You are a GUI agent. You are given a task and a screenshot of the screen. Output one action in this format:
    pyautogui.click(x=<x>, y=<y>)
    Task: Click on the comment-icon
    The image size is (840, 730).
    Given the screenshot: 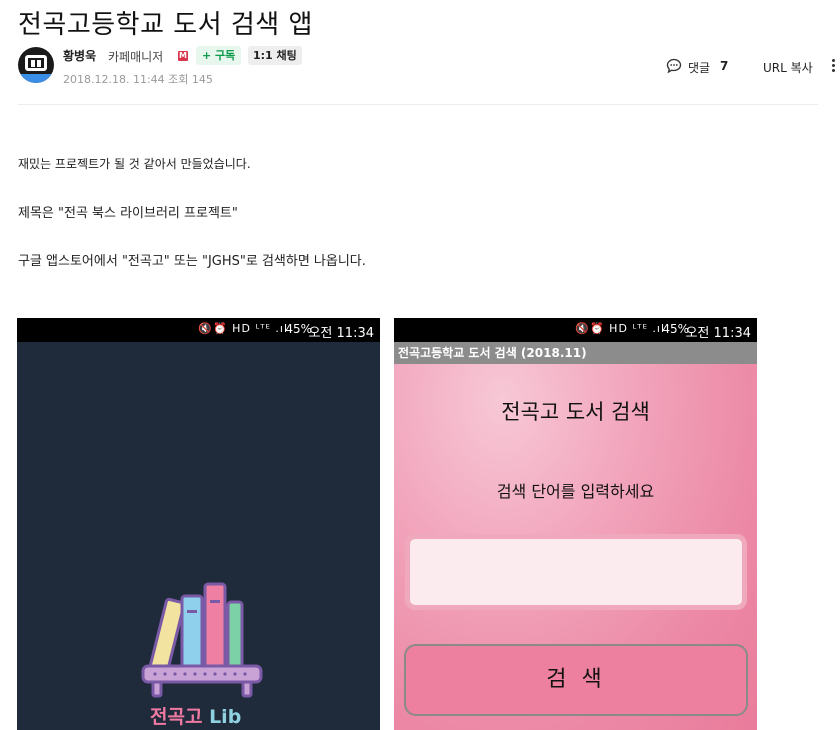 What is the action you would take?
    pyautogui.click(x=674, y=66)
    